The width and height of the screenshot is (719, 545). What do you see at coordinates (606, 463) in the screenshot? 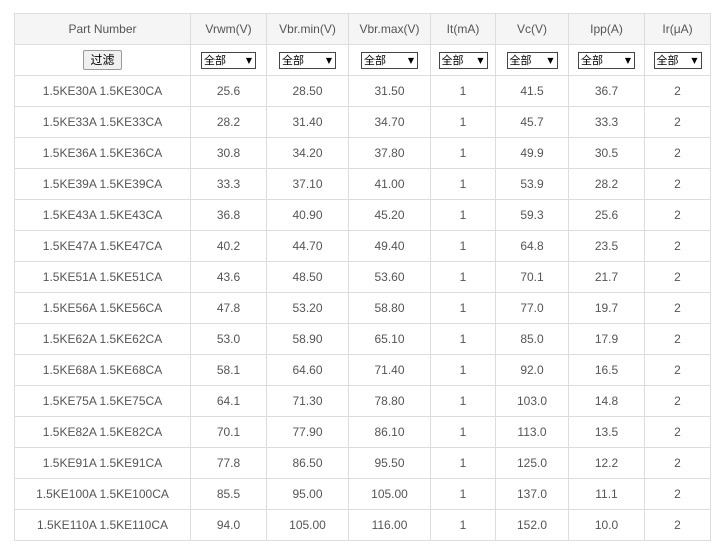
I see `cell-ipp: 12.2` at bounding box center [606, 463].